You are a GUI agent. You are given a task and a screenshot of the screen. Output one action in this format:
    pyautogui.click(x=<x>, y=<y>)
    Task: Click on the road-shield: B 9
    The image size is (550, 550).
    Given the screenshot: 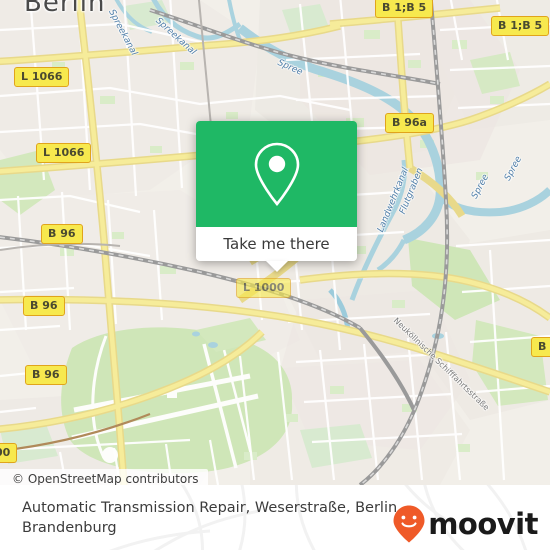 What is the action you would take?
    pyautogui.click(x=540, y=347)
    